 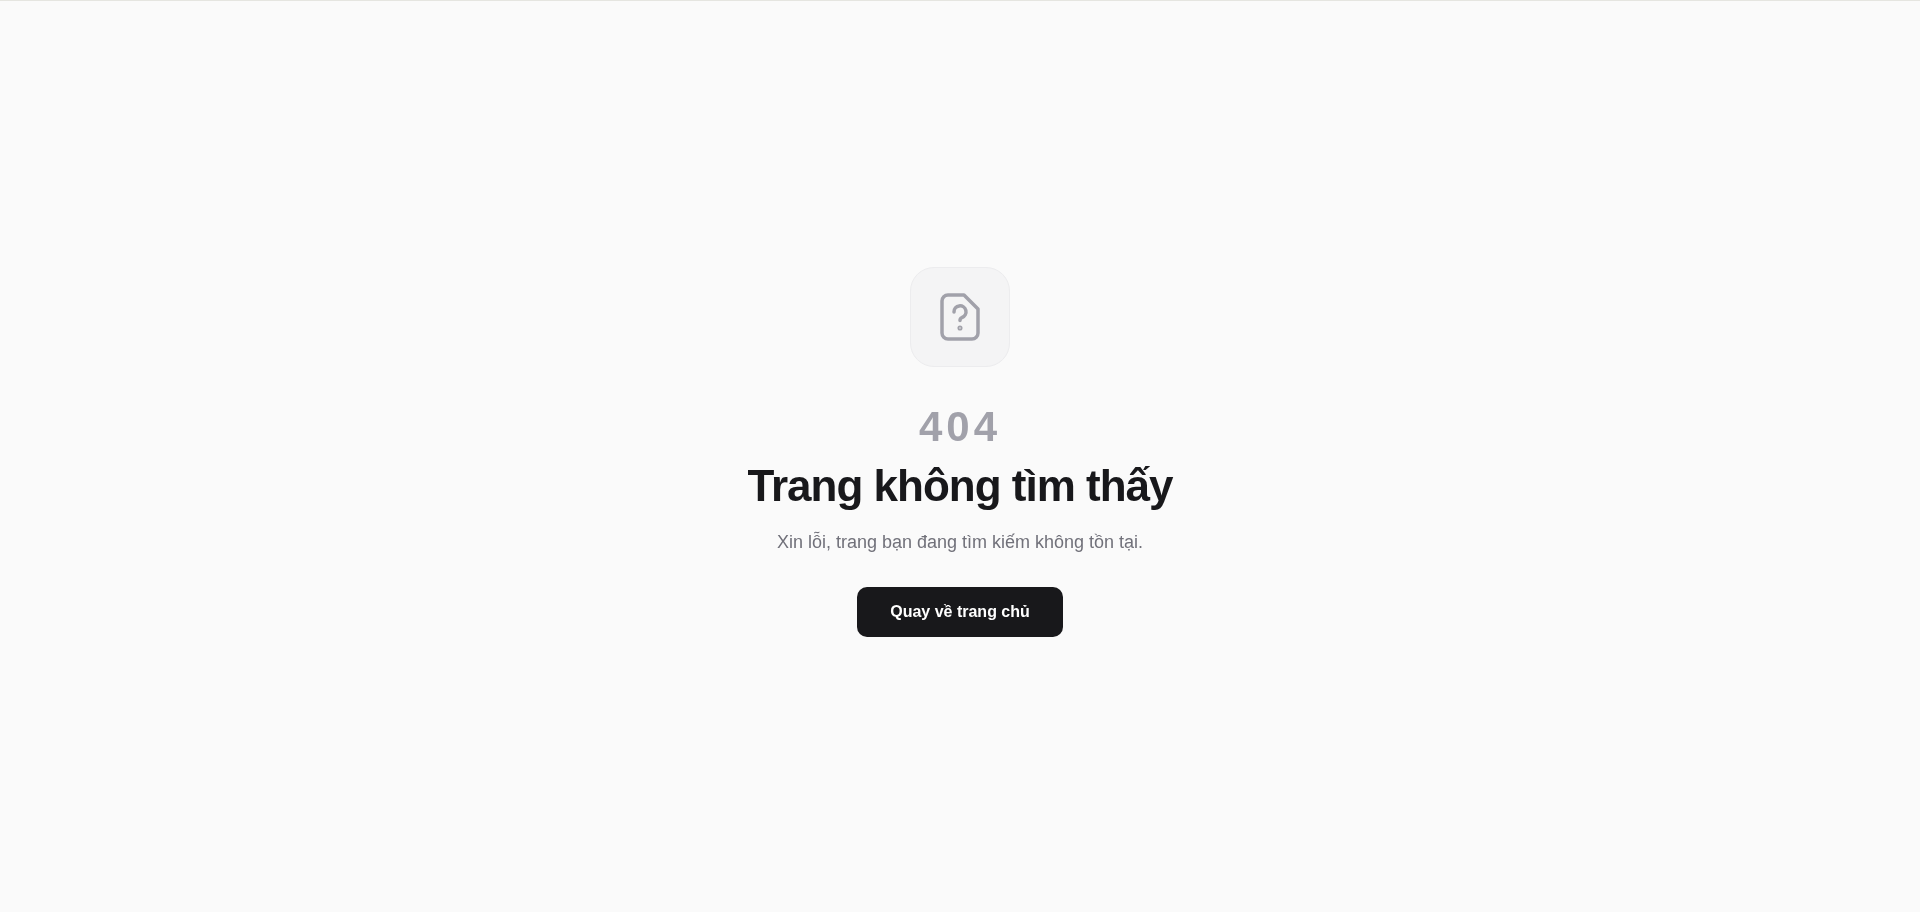 What do you see at coordinates (960, 486) in the screenshot?
I see `page-title: Trang không tìm thấy` at bounding box center [960, 486].